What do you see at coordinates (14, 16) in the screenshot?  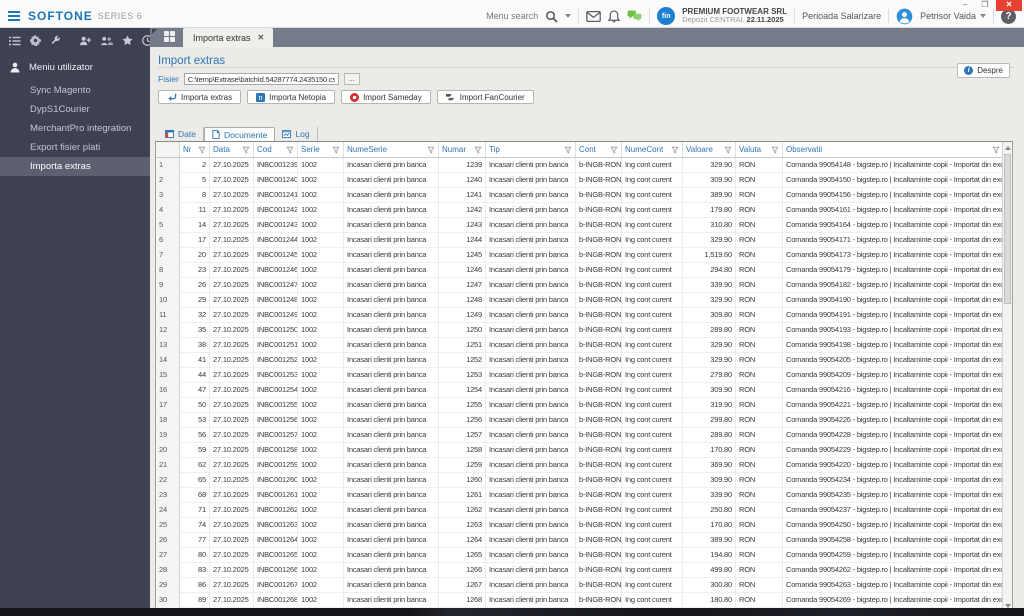 I see `hamburger-menu-icon` at bounding box center [14, 16].